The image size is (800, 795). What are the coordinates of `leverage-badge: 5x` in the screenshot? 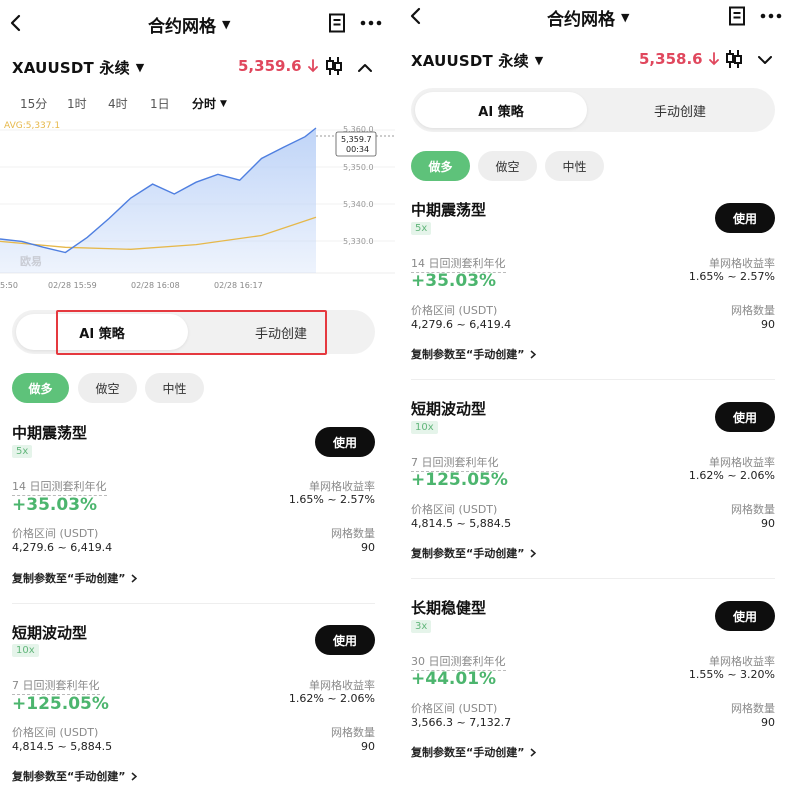 It's located at (421, 228).